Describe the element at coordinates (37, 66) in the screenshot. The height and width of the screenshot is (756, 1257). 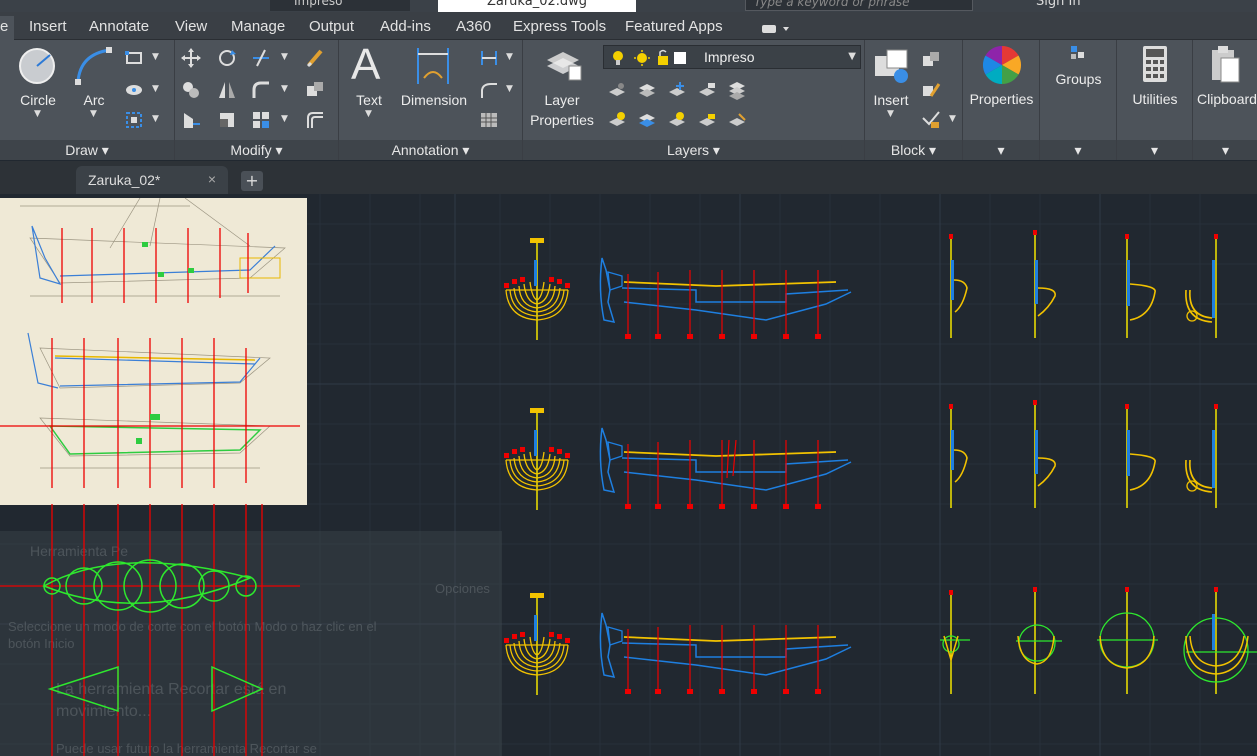
I see `circle-icon` at that location.